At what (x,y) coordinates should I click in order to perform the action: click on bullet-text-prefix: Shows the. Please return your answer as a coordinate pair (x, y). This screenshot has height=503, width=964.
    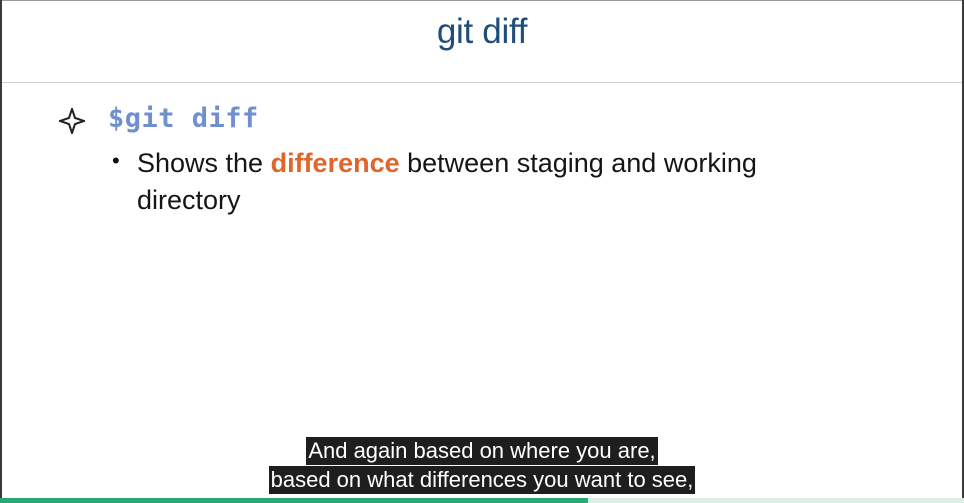
    Looking at the image, I should click on (204, 163).